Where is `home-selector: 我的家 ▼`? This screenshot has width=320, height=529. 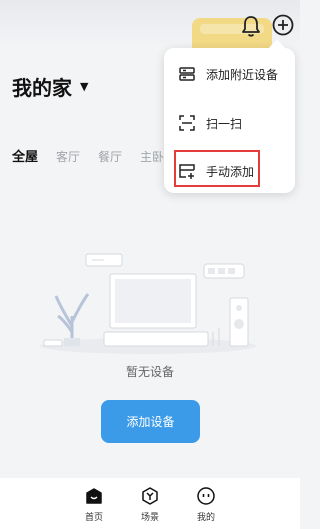 home-selector: 我的家 ▼ is located at coordinates (50, 86).